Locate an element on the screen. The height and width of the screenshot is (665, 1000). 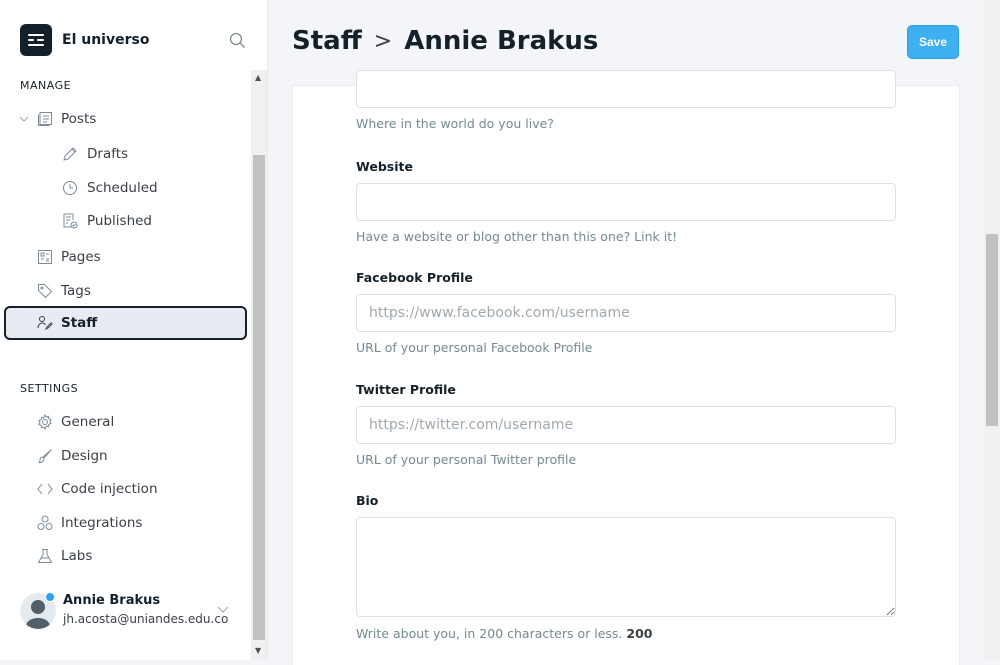
website-input is located at coordinates (626, 202).